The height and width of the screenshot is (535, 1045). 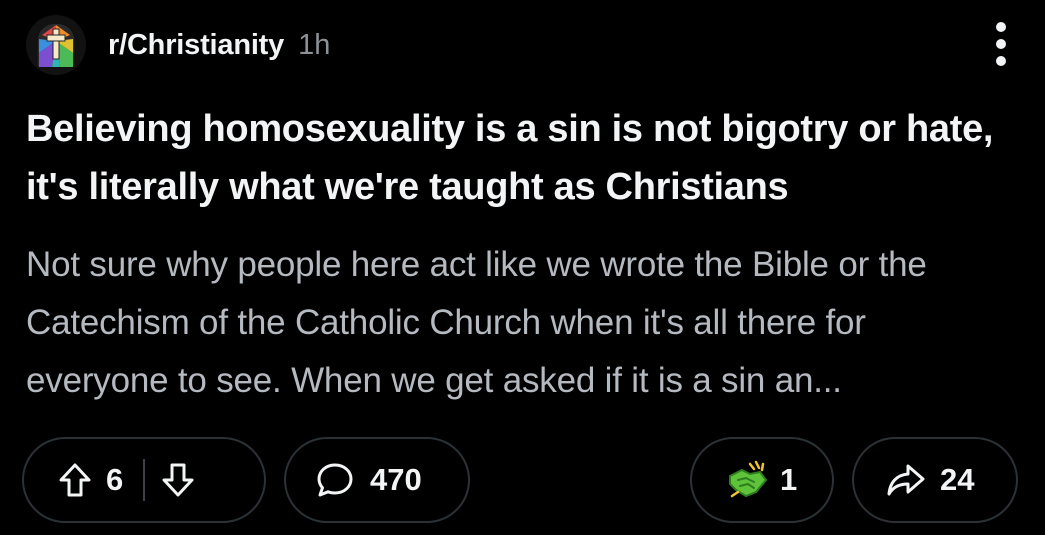 What do you see at coordinates (935, 480) in the screenshot?
I see `share-button: 24` at bounding box center [935, 480].